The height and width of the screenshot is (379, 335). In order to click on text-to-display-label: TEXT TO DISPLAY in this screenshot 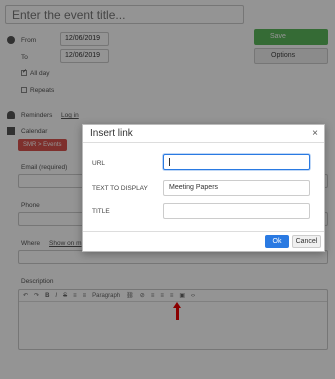, I will do `click(120, 188)`.